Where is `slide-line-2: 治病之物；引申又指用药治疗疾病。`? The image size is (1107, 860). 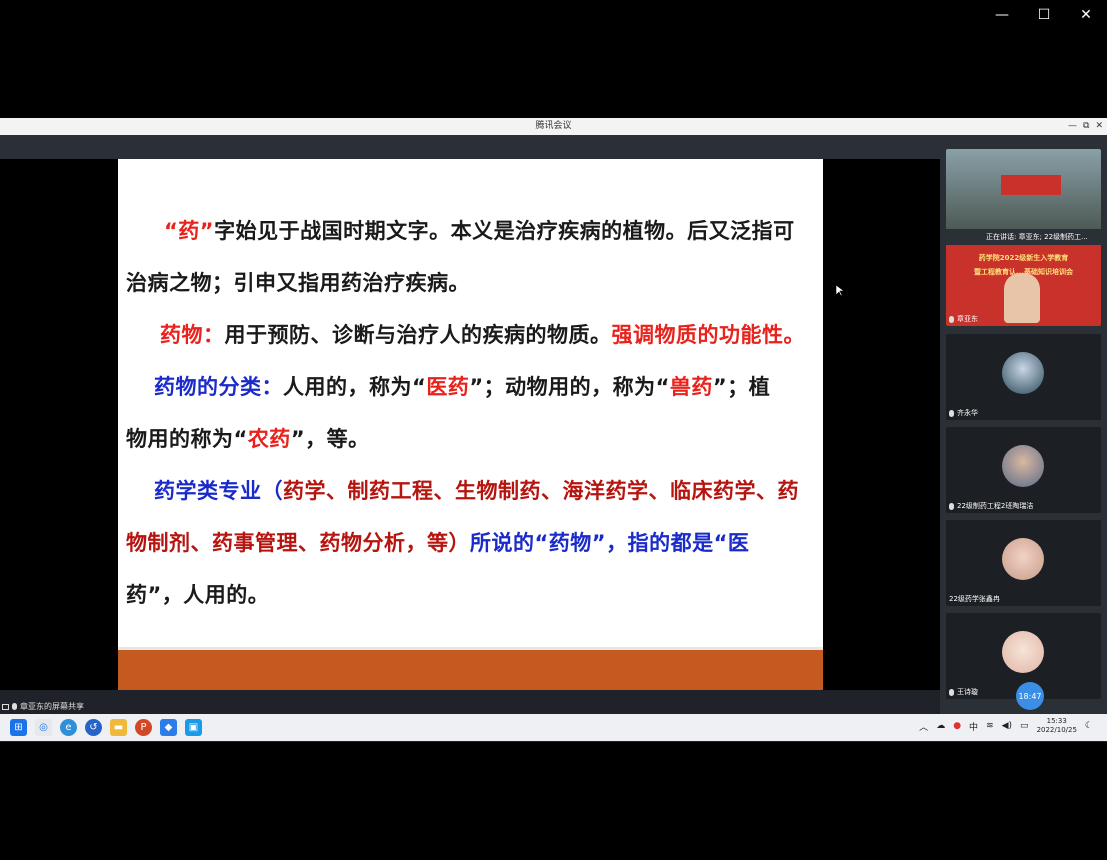
slide-line-2: 治病之物；引申又指用药治疗疾病。 is located at coordinates (298, 283).